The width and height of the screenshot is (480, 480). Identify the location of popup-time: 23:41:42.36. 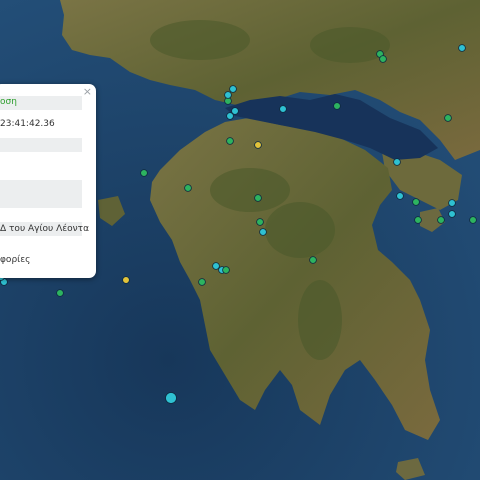
(27, 124).